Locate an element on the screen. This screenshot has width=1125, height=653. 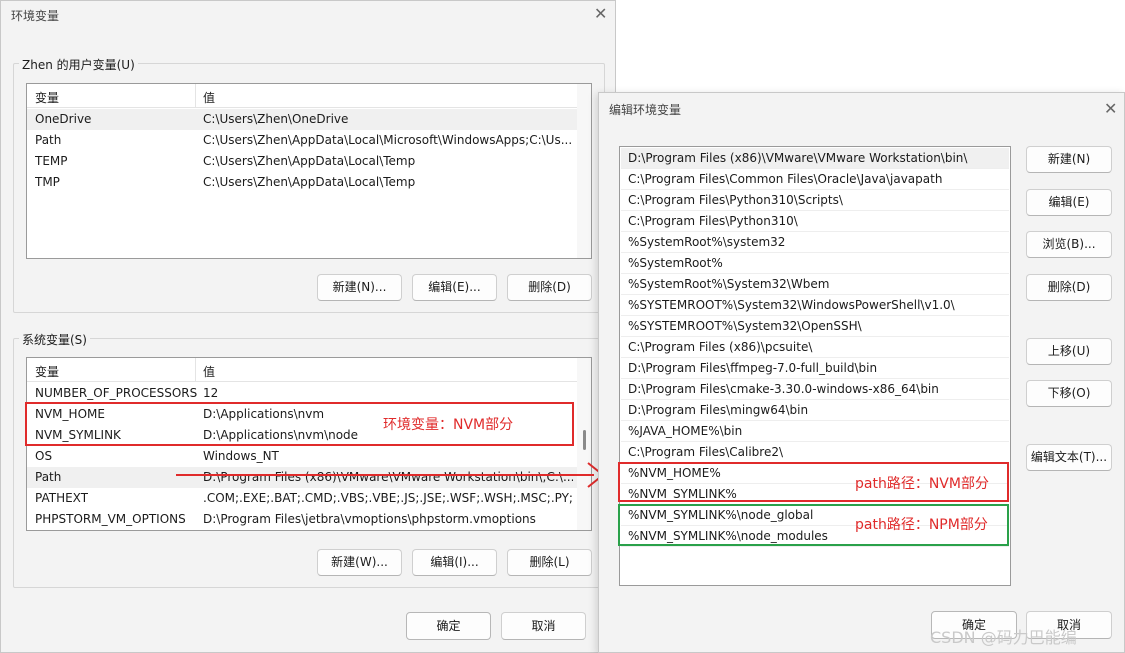
path-entry-text: C:\Program Files (x86)\pcsuite\ is located at coordinates (720, 347).